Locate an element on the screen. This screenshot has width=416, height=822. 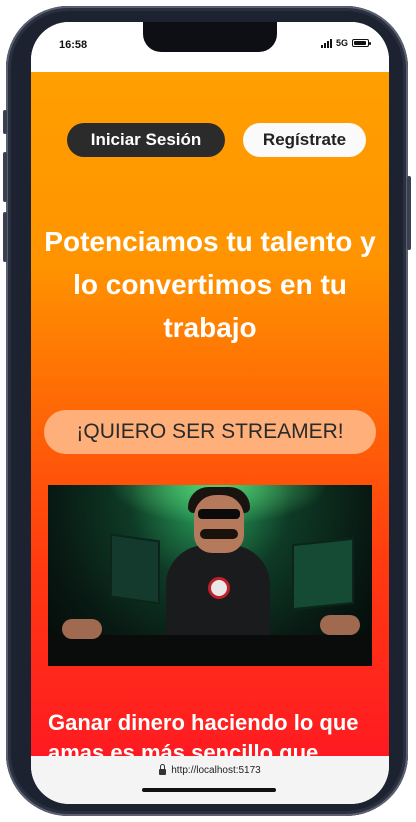
volume-down-button is located at coordinates (5, 237).